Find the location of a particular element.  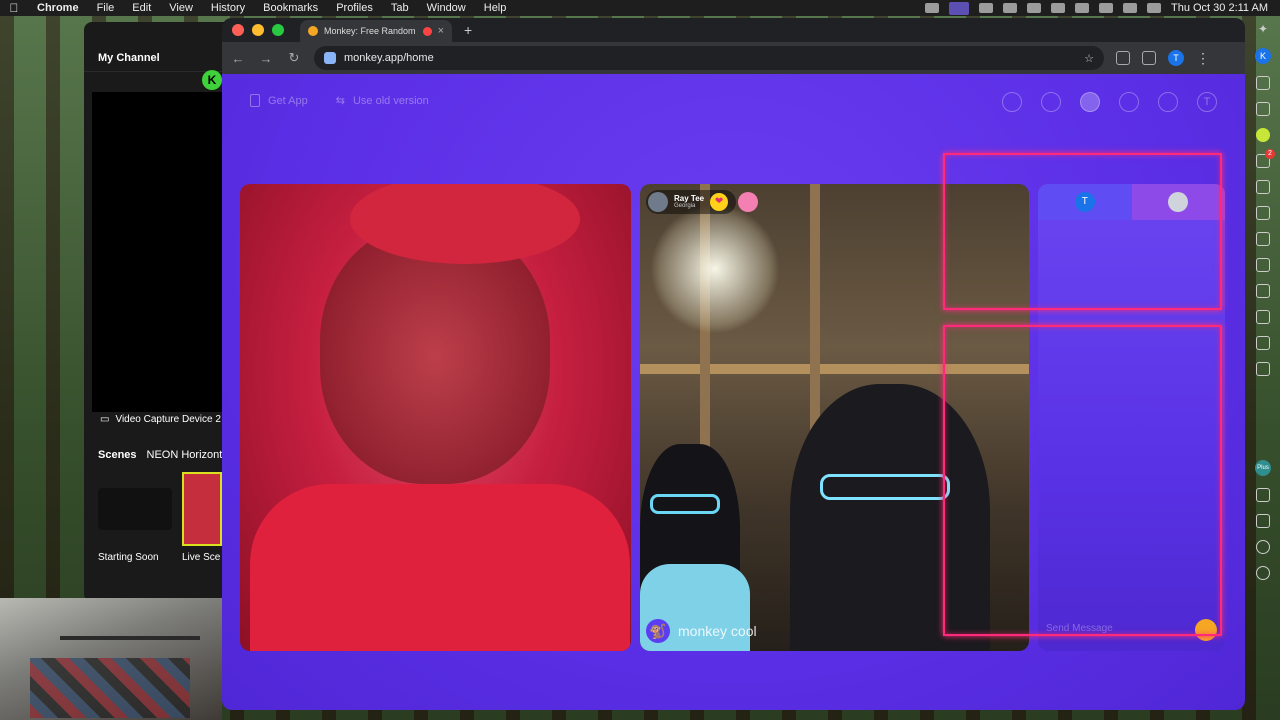

menu-profiles: Profiles is located at coordinates (354, 8).